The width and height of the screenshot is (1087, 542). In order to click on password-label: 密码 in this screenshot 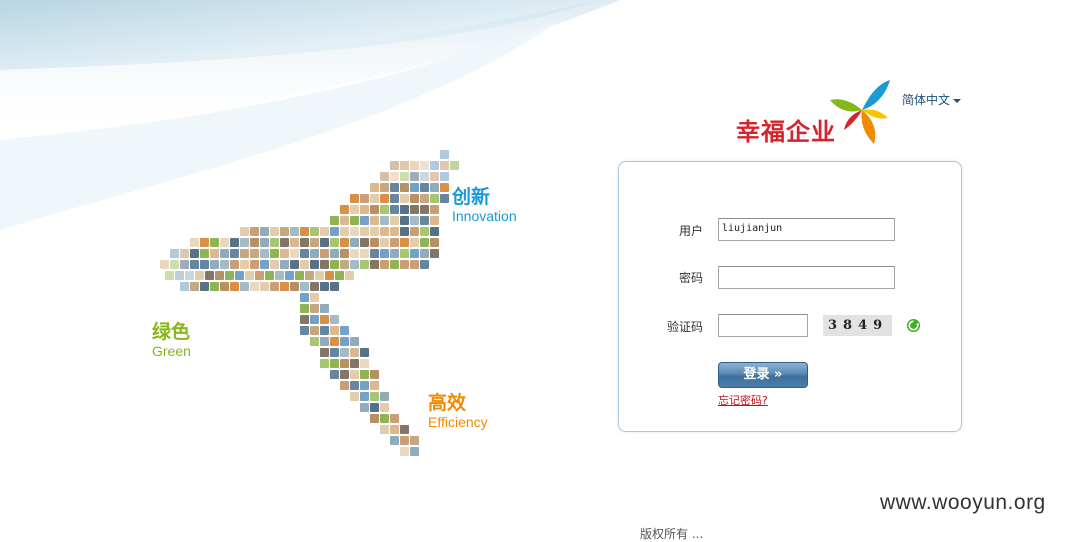, I will do `click(690, 278)`.